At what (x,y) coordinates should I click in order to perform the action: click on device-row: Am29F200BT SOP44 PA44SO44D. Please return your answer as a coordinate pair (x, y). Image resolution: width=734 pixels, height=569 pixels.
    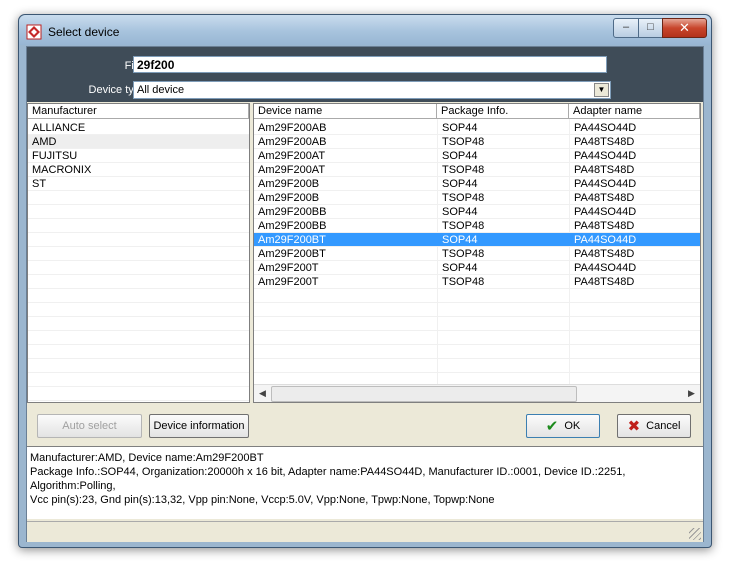
    Looking at the image, I should click on (477, 240).